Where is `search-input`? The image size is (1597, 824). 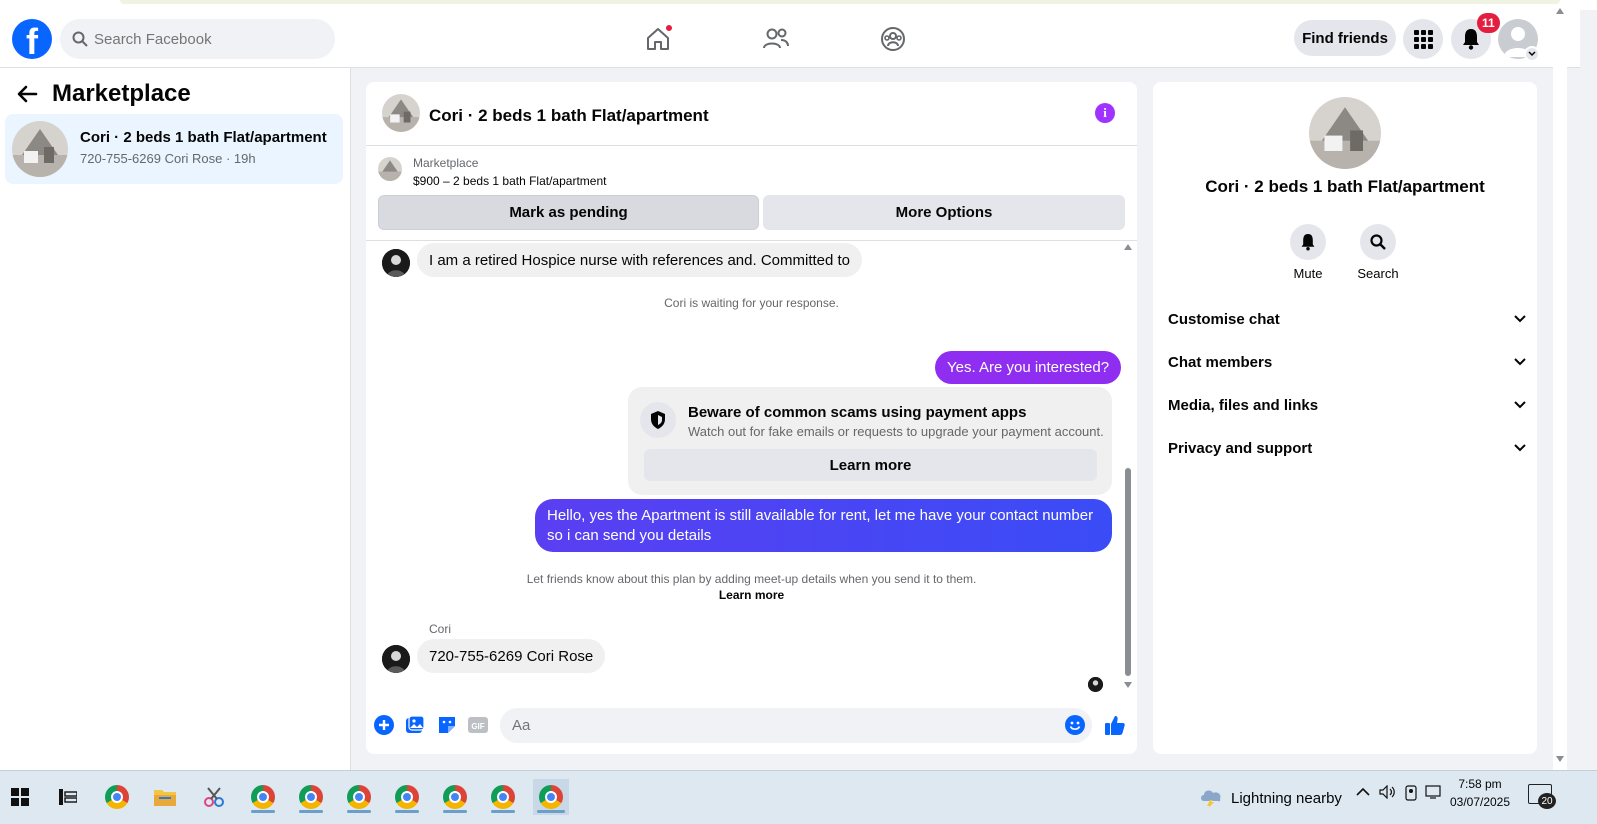 search-input is located at coordinates (209, 39).